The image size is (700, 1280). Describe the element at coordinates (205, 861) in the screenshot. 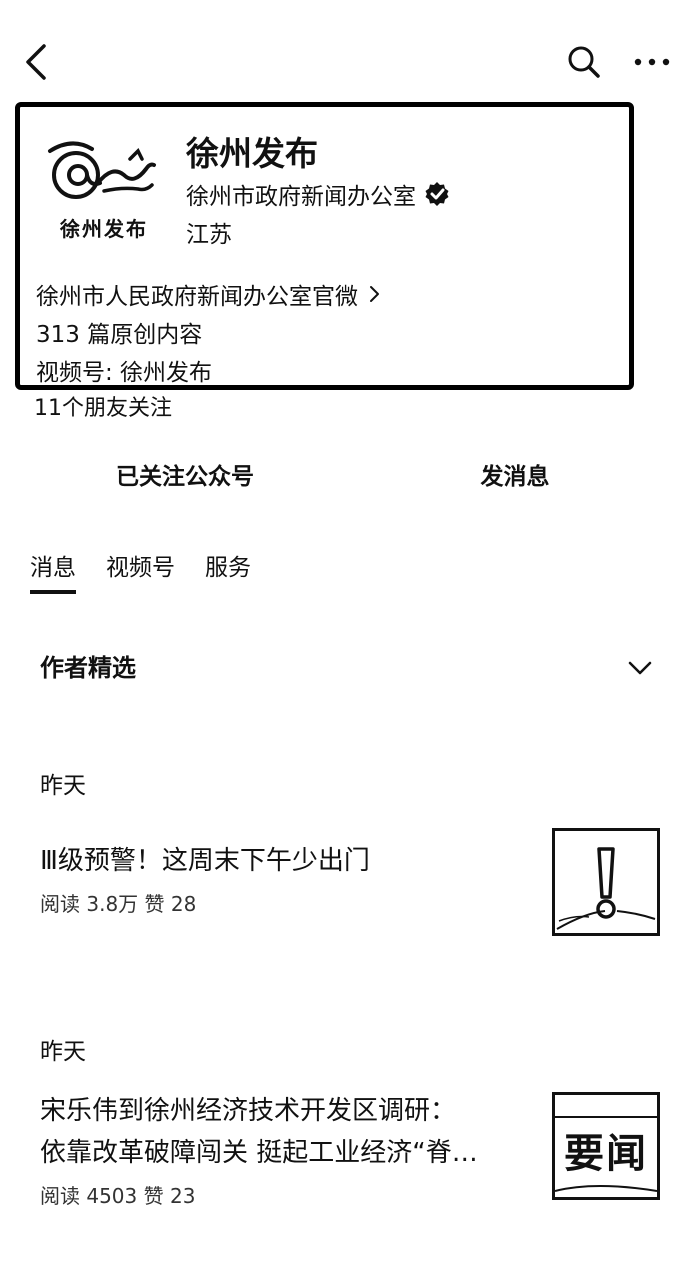

I see `article-title: Ⅲ级预警！这周末下午少出门` at that location.